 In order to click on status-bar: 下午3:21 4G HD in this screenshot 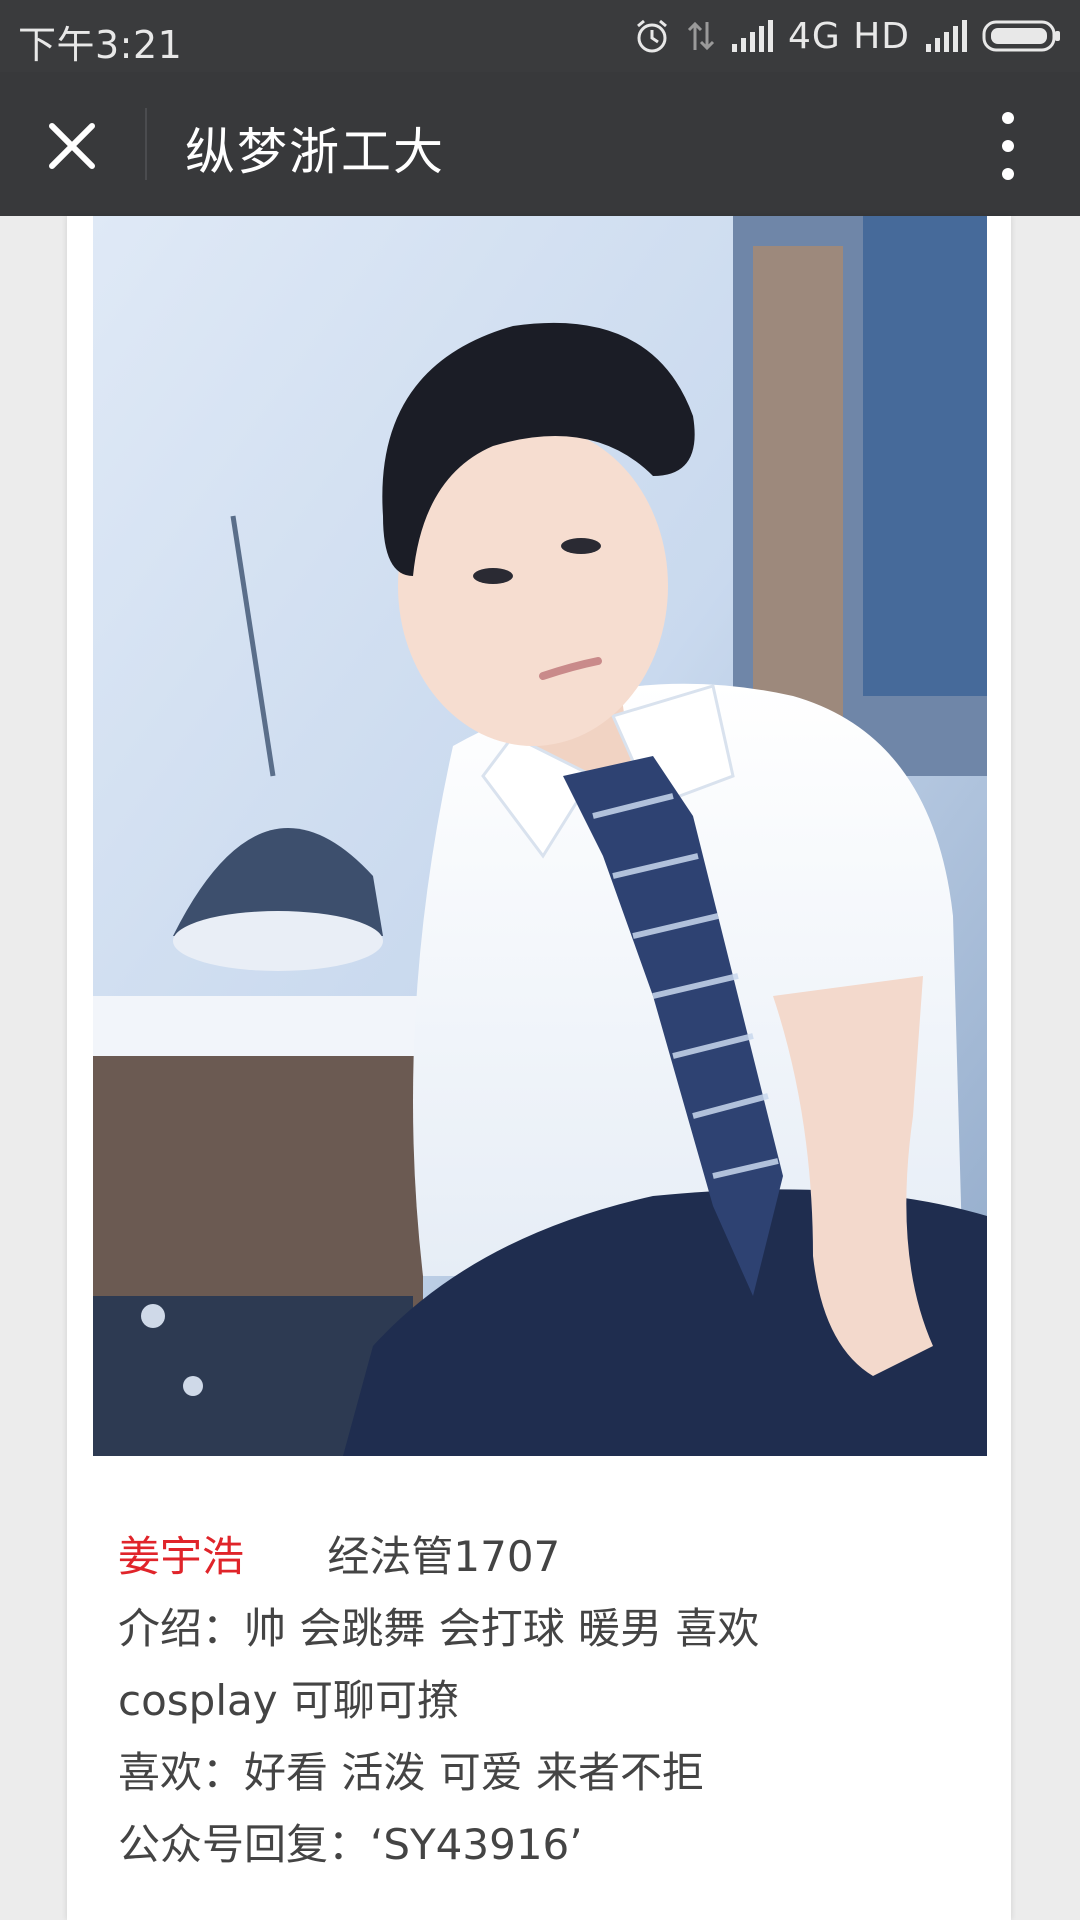, I will do `click(540, 36)`.